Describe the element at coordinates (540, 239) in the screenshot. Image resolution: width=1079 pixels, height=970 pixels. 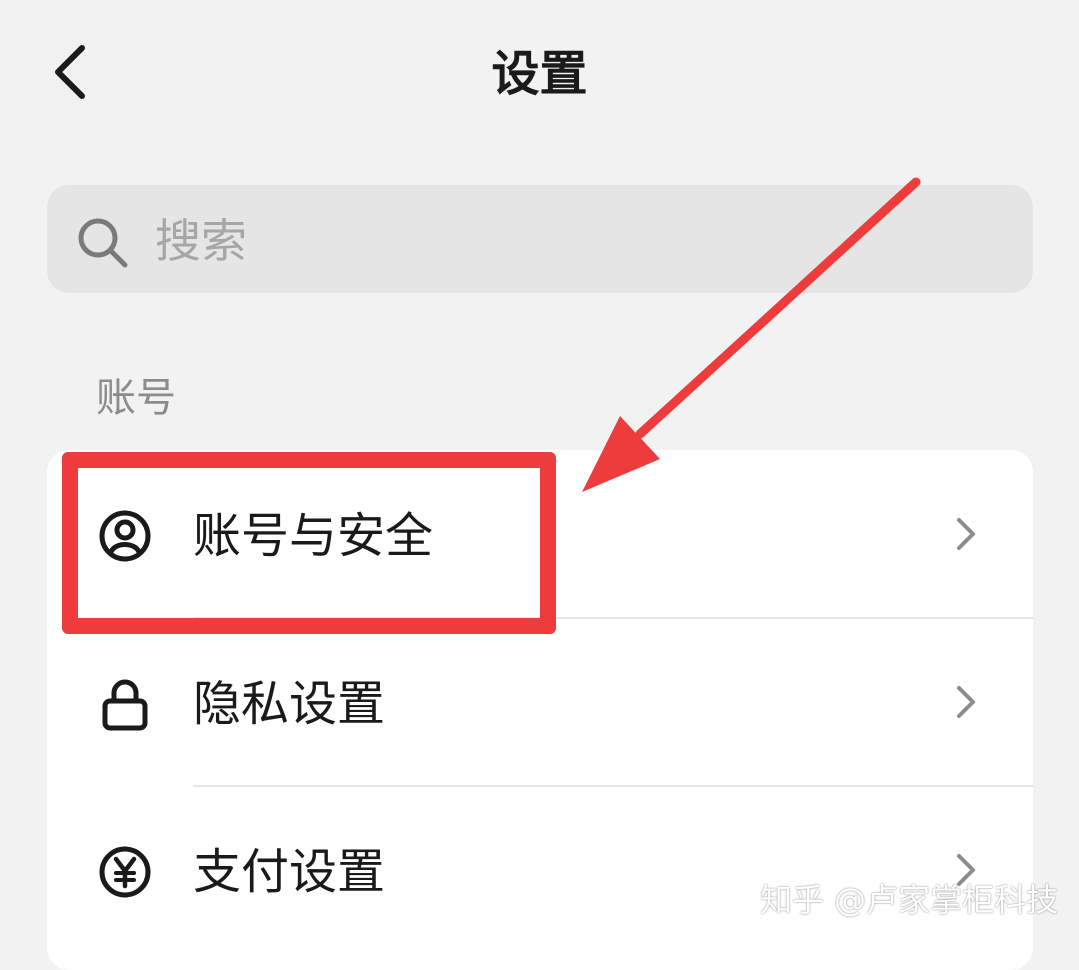
I see `search-bar: 搜索` at that location.